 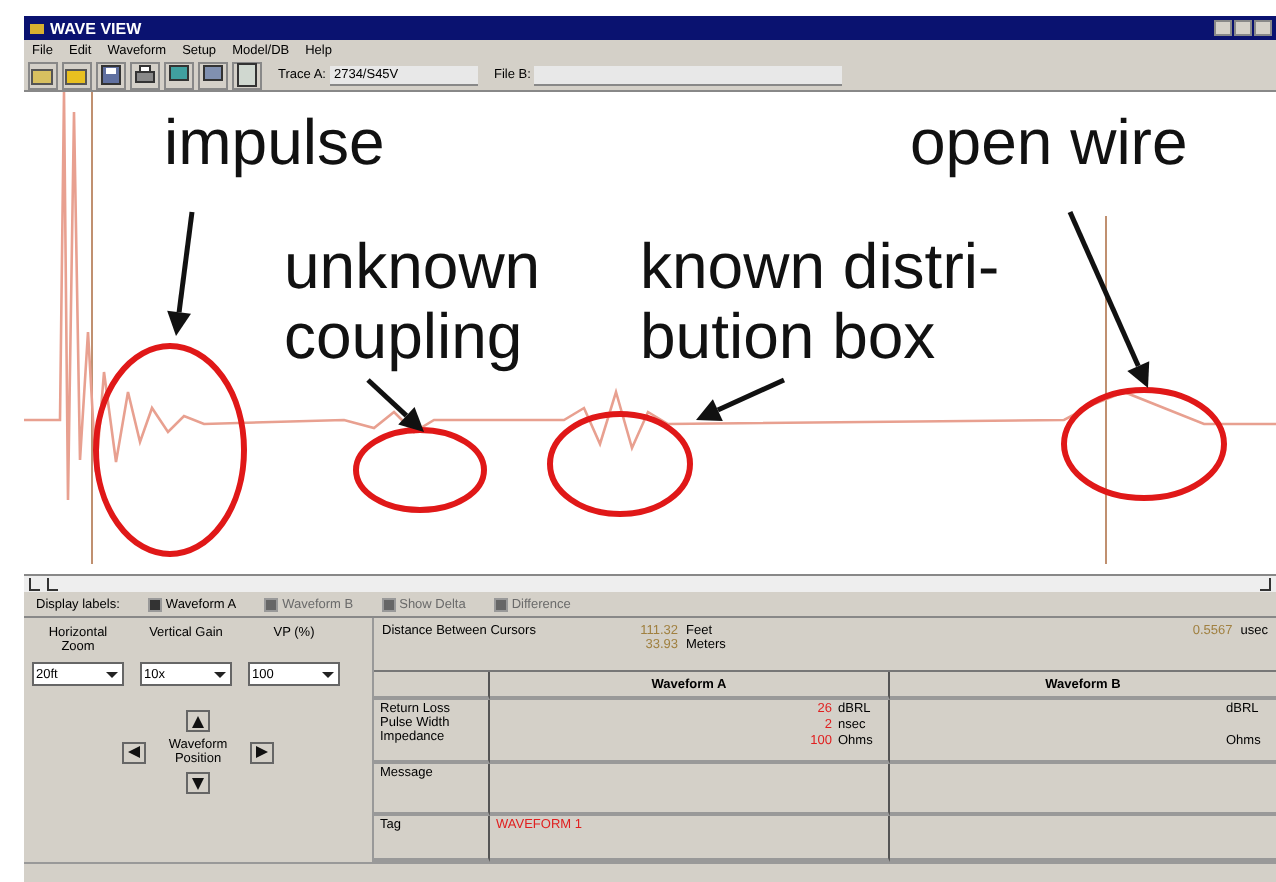 What do you see at coordinates (412, 302) in the screenshot?
I see `annotation-label: unknown coupling` at bounding box center [412, 302].